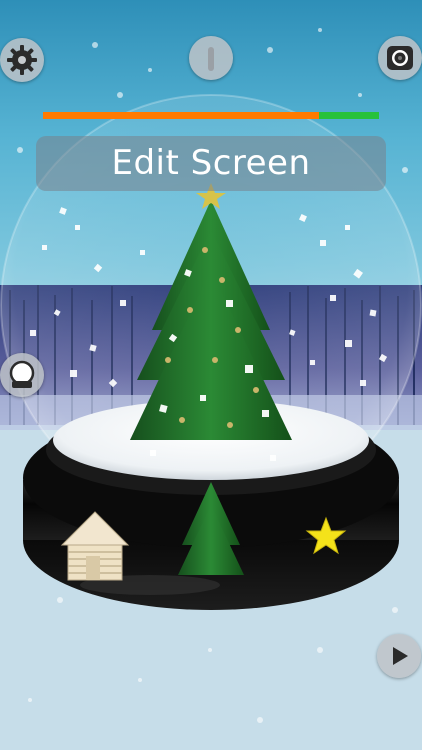  I want to click on progress-bar, so click(211, 115).